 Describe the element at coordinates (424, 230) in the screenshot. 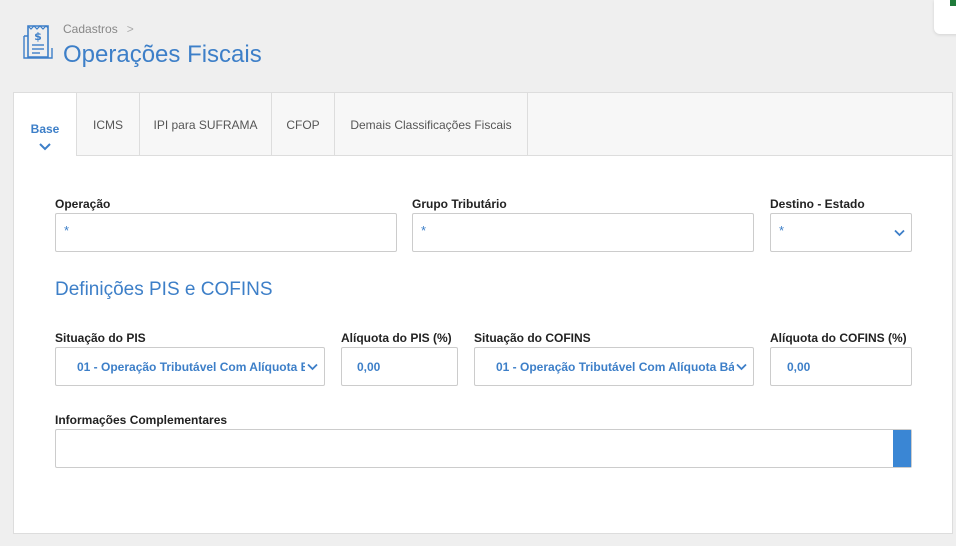

I see `grupo-tributario-value: *` at that location.